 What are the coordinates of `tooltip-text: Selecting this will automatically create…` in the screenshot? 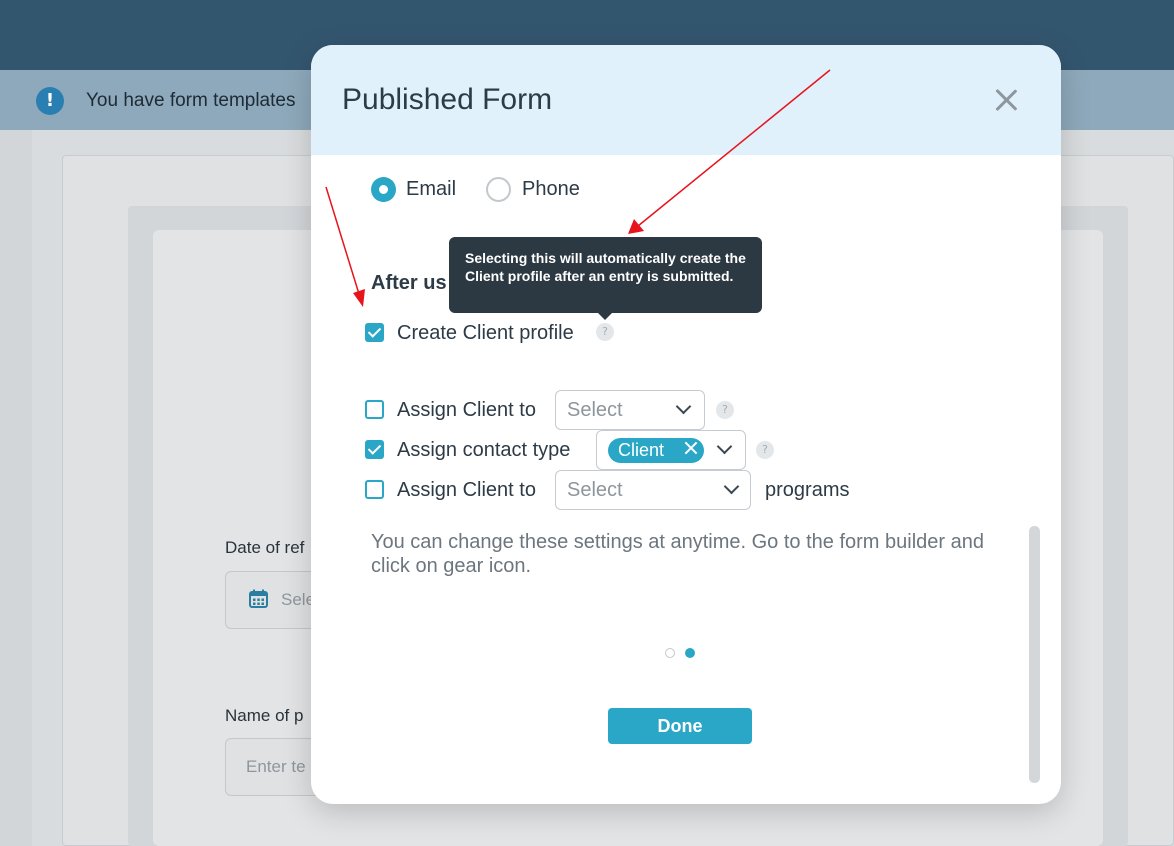 It's located at (605, 267).